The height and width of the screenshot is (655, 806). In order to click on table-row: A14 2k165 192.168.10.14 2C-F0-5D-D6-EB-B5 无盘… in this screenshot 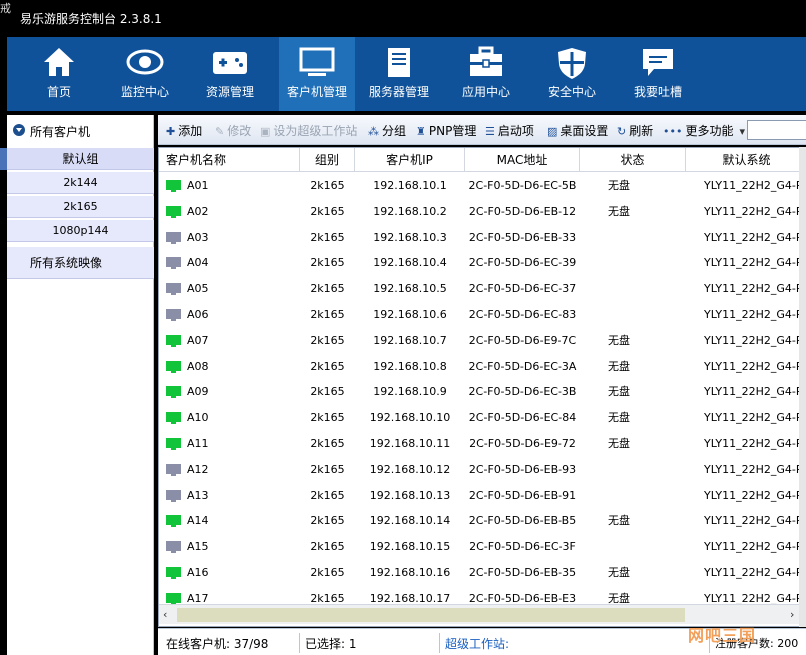, I will do `click(482, 521)`.